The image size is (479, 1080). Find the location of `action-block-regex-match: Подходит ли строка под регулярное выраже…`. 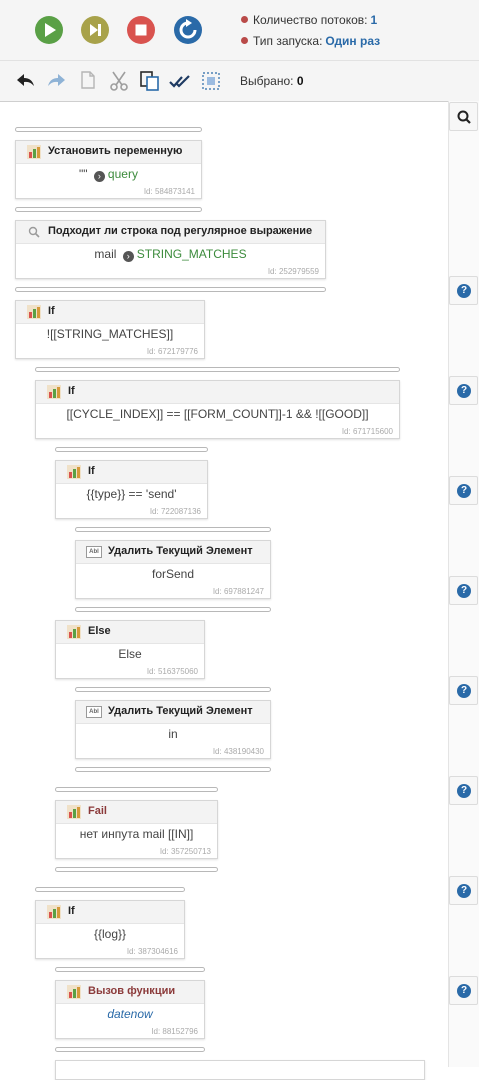

action-block-regex-match: Подходит ли строка под регулярное выраже… is located at coordinates (170, 249).